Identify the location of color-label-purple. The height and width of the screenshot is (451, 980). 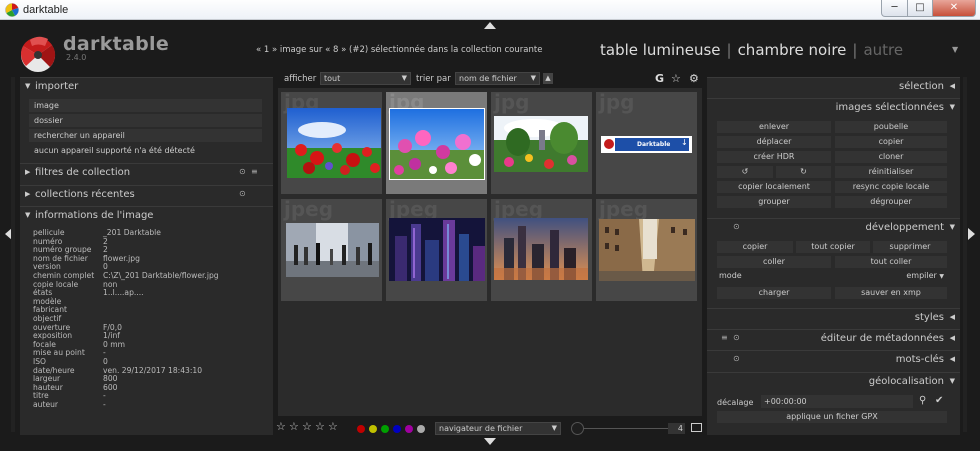
(409, 429).